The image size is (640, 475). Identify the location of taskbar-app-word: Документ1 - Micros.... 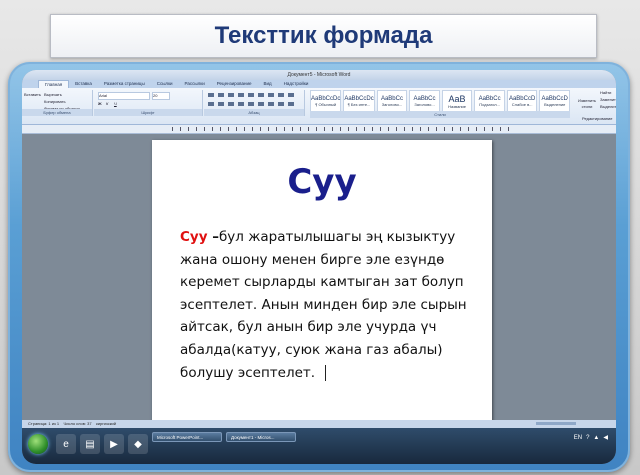
(261, 437).